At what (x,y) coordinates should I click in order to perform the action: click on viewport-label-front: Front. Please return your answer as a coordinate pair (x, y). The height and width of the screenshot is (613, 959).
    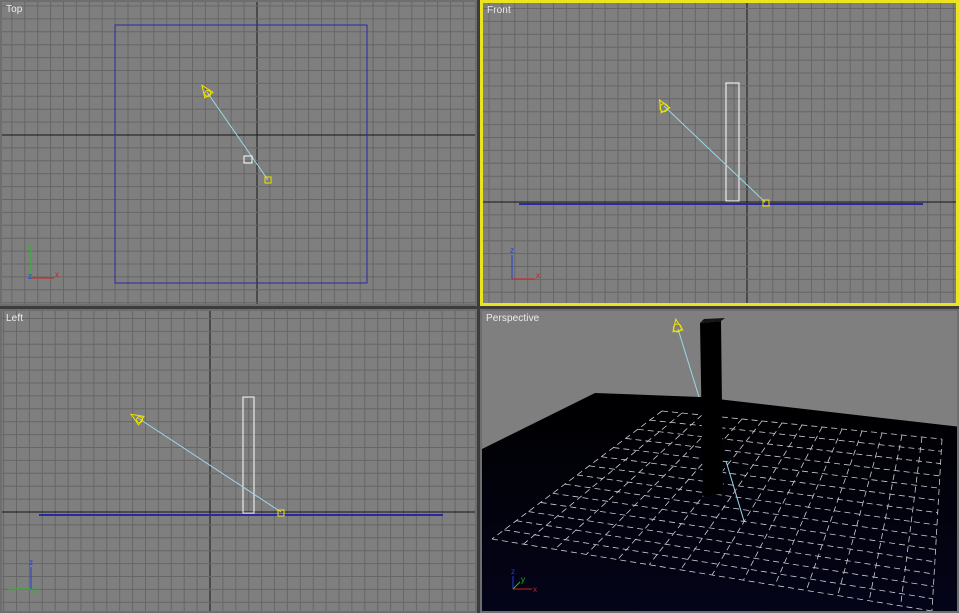
    Looking at the image, I should click on (499, 10).